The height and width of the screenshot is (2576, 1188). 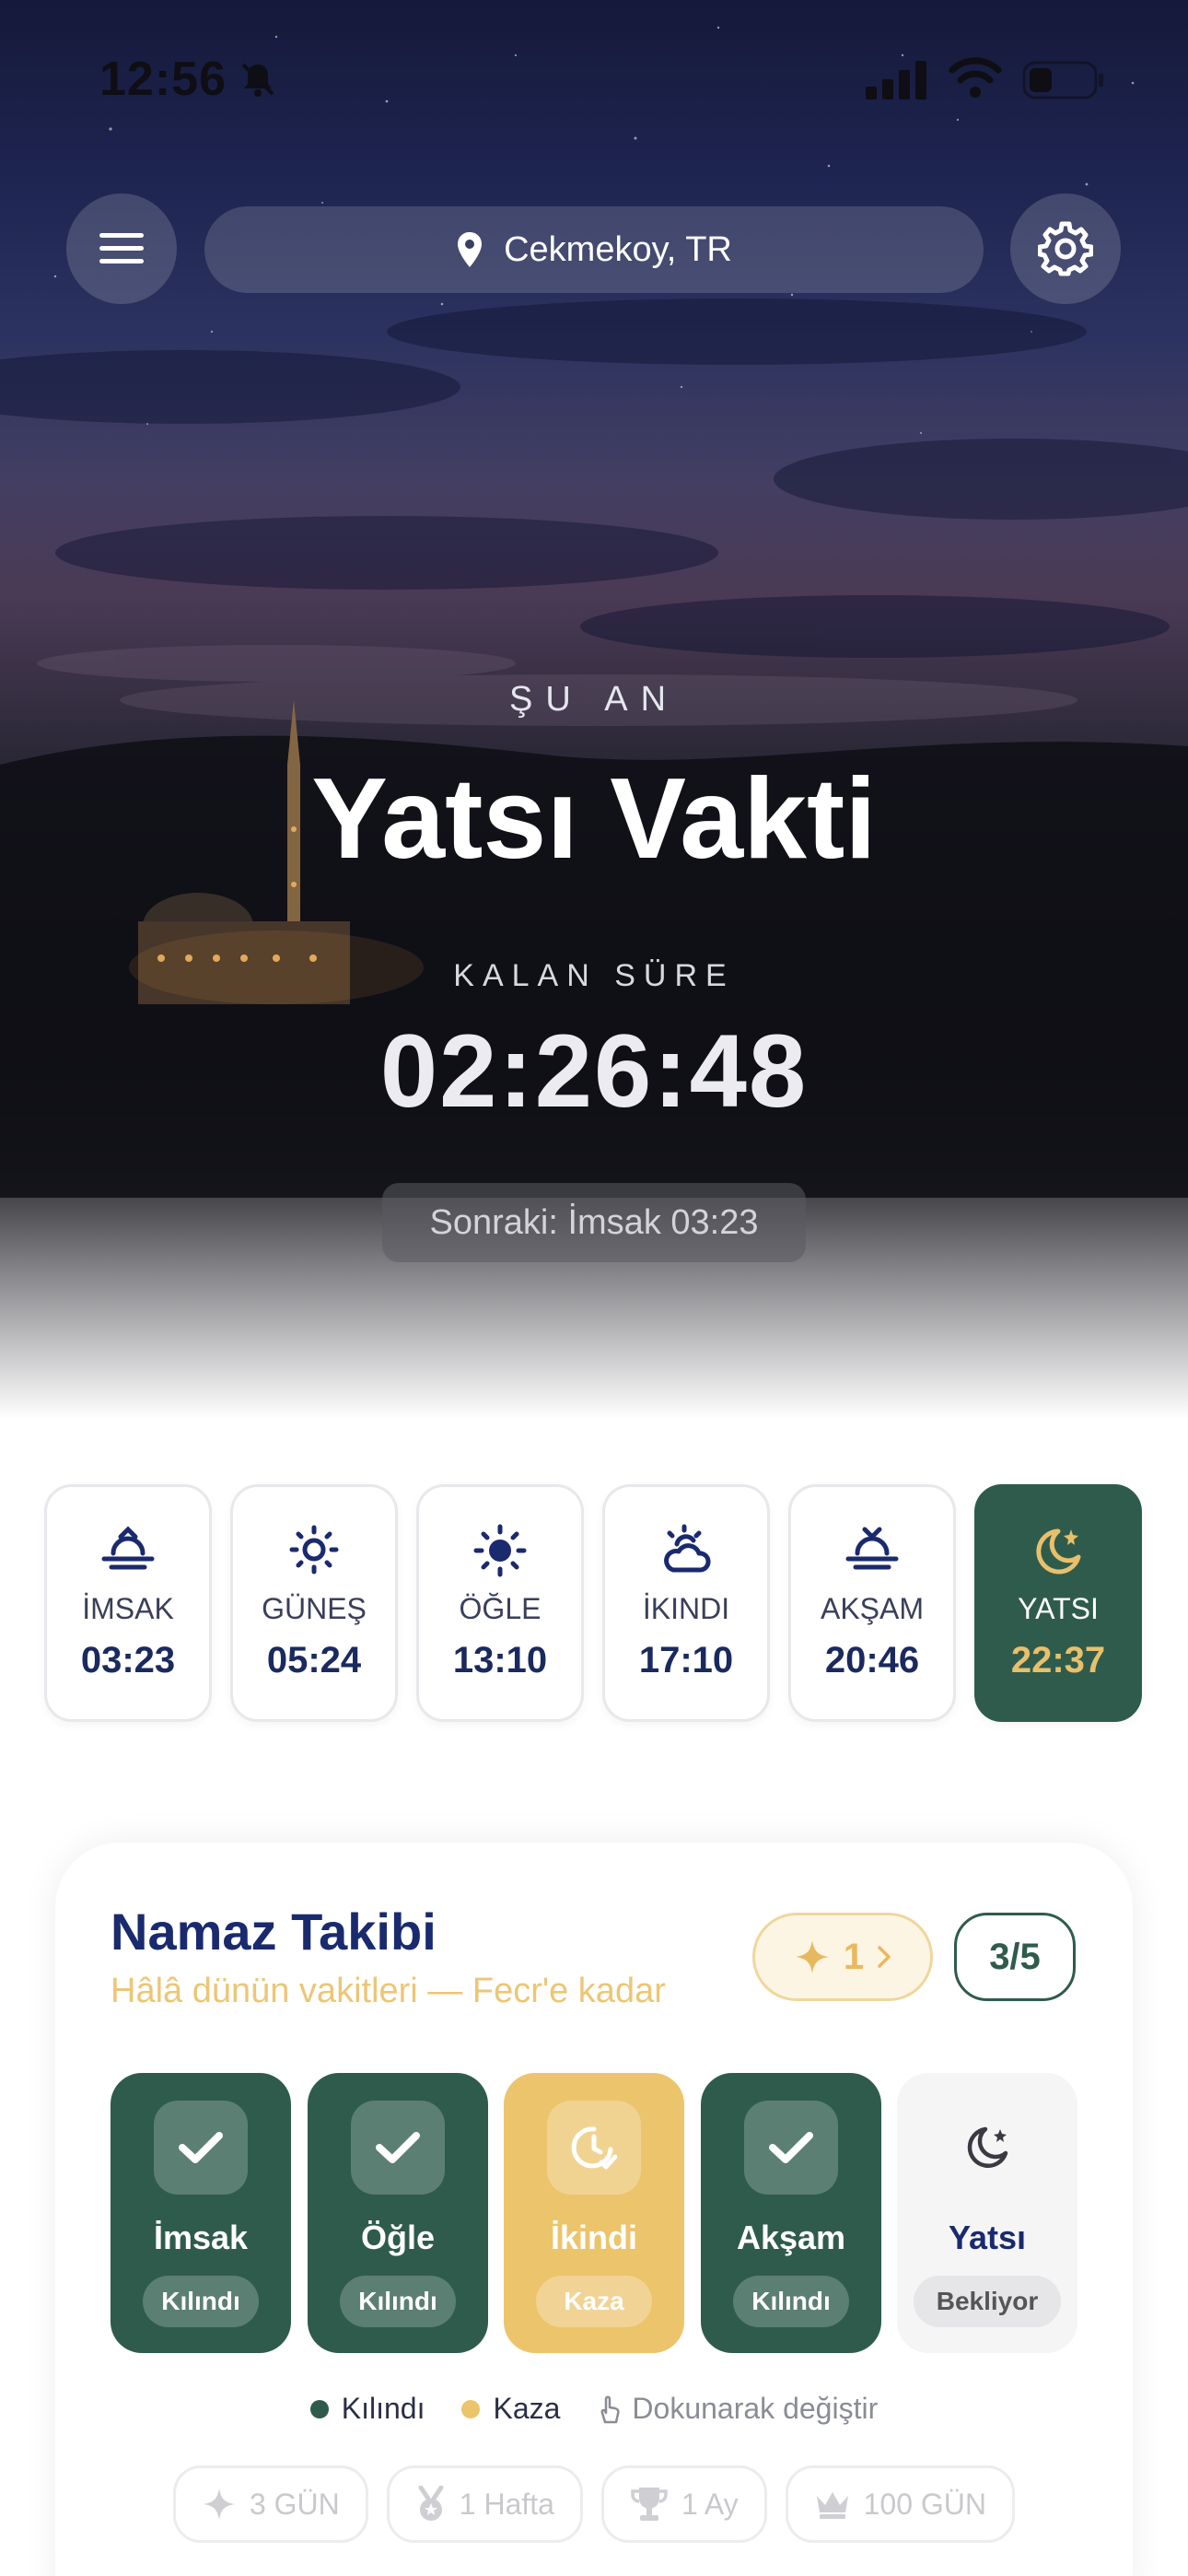 I want to click on prayer-tile-ogle: Öğle Kılındı, so click(x=398, y=2213).